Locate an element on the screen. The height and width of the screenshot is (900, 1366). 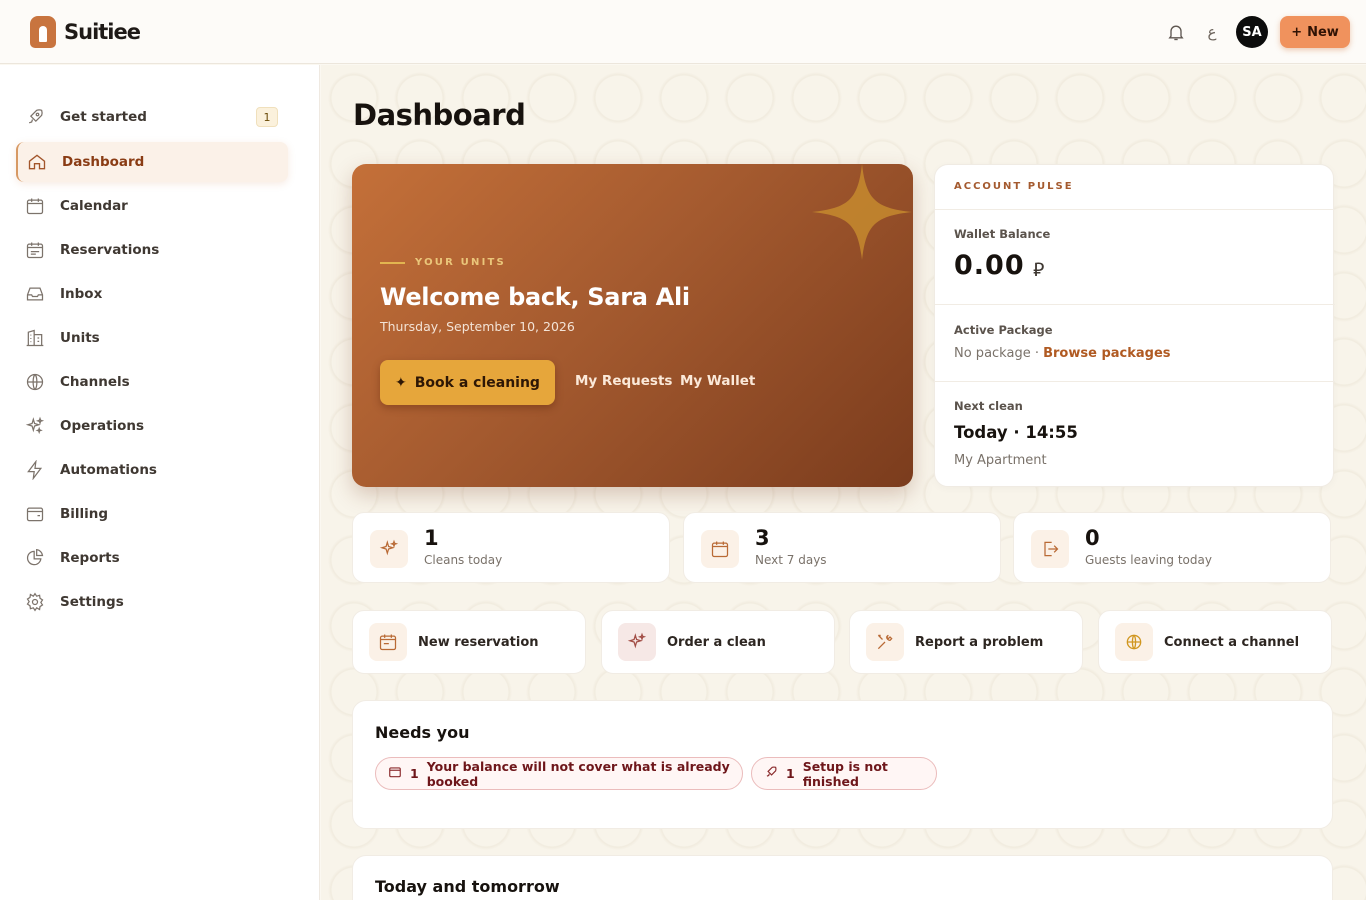
action-label: Order a clean is located at coordinates (716, 642).